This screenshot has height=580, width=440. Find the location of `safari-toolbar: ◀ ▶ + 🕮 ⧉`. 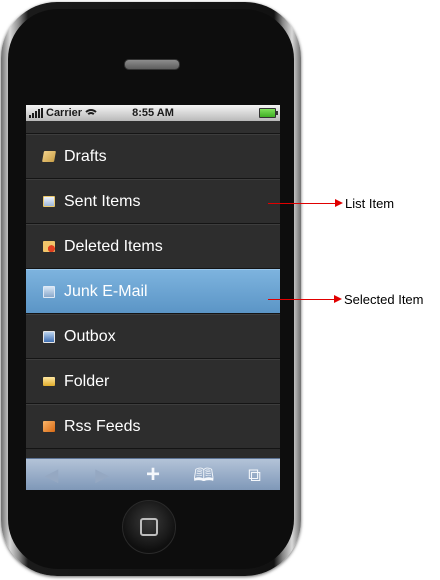

safari-toolbar: ◀ ▶ + 🕮 ⧉ is located at coordinates (153, 474).